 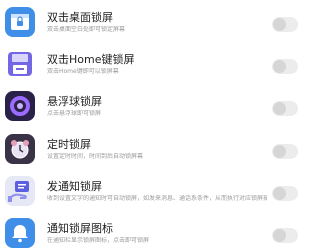 I want to click on setting-title: 定时锁屏, so click(x=69, y=144).